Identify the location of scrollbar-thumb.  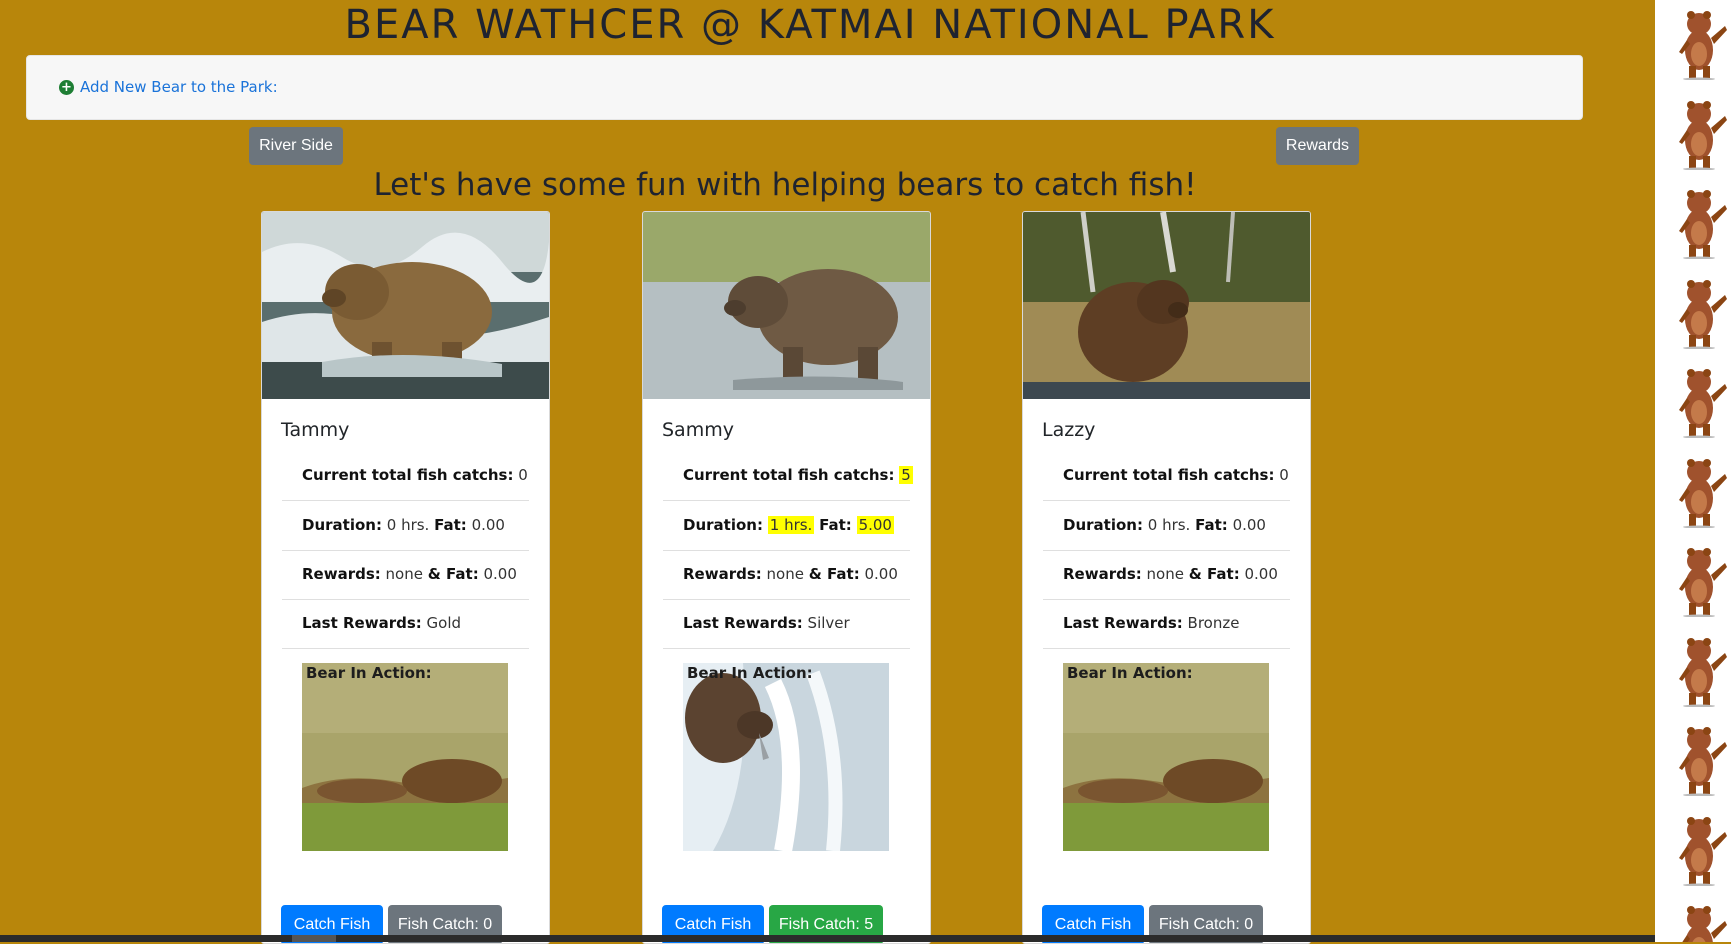
(314, 938).